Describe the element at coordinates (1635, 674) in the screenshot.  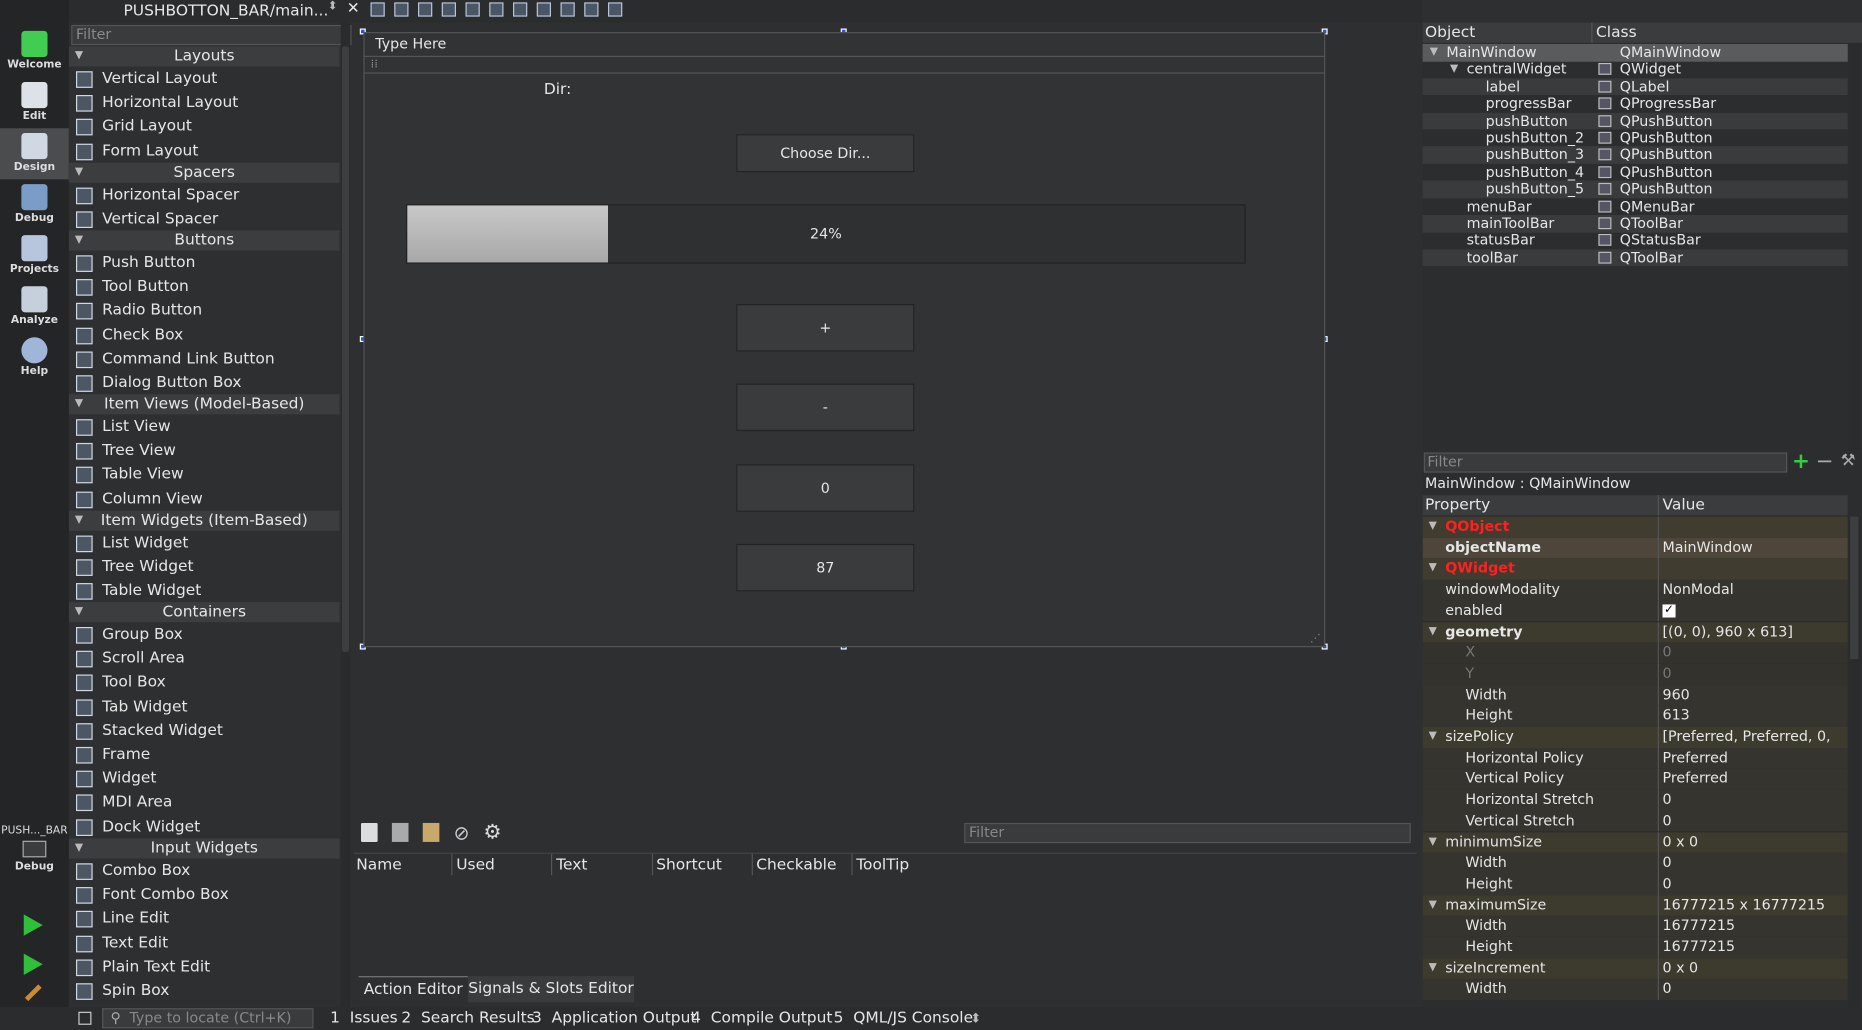
I see `property-row-y: Y0` at that location.